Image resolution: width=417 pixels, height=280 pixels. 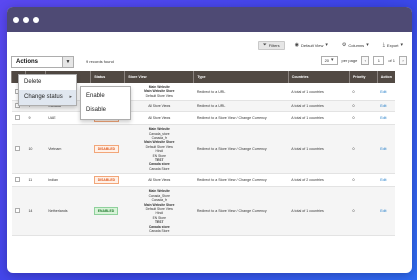 What do you see at coordinates (319, 180) in the screenshot?
I see `countries-cell: A total of 2 countries` at bounding box center [319, 180].